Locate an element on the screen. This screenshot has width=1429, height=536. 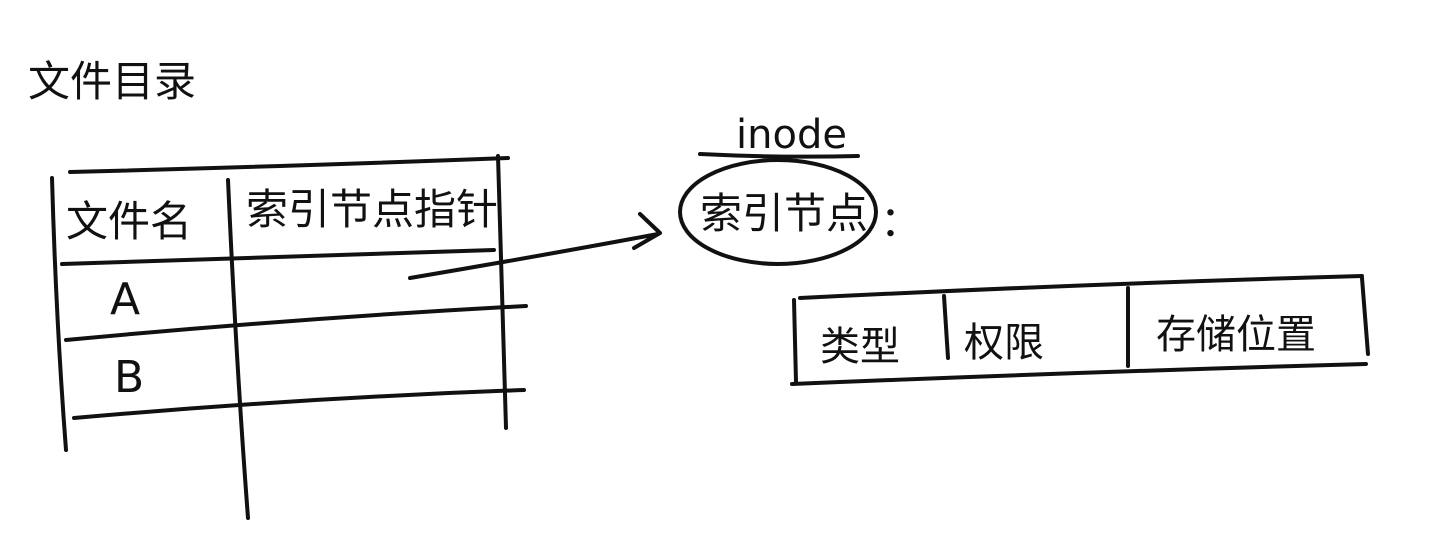
directory-title: 文件目录 is located at coordinates (112, 81).